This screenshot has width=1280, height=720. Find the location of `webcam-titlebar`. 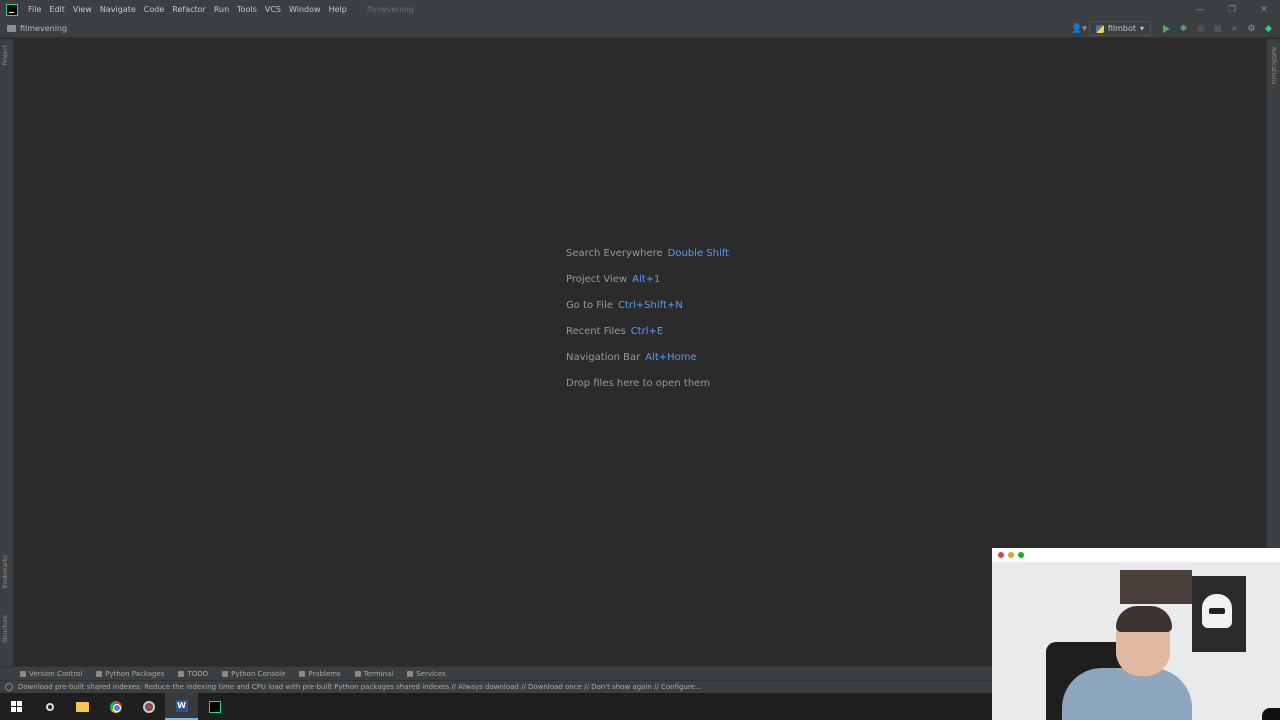

webcam-titlebar is located at coordinates (1136, 555).